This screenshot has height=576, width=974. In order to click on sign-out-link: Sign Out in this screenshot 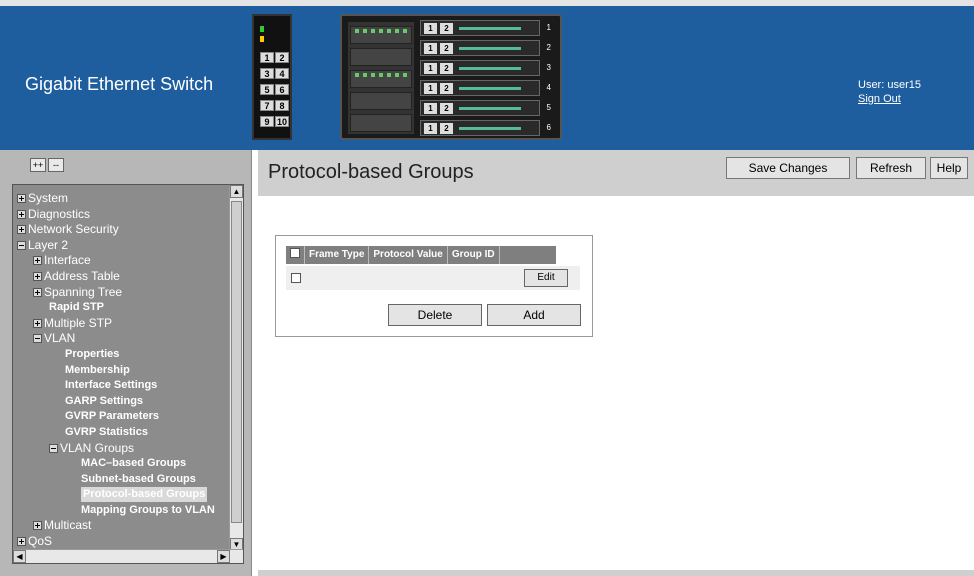, I will do `click(889, 99)`.